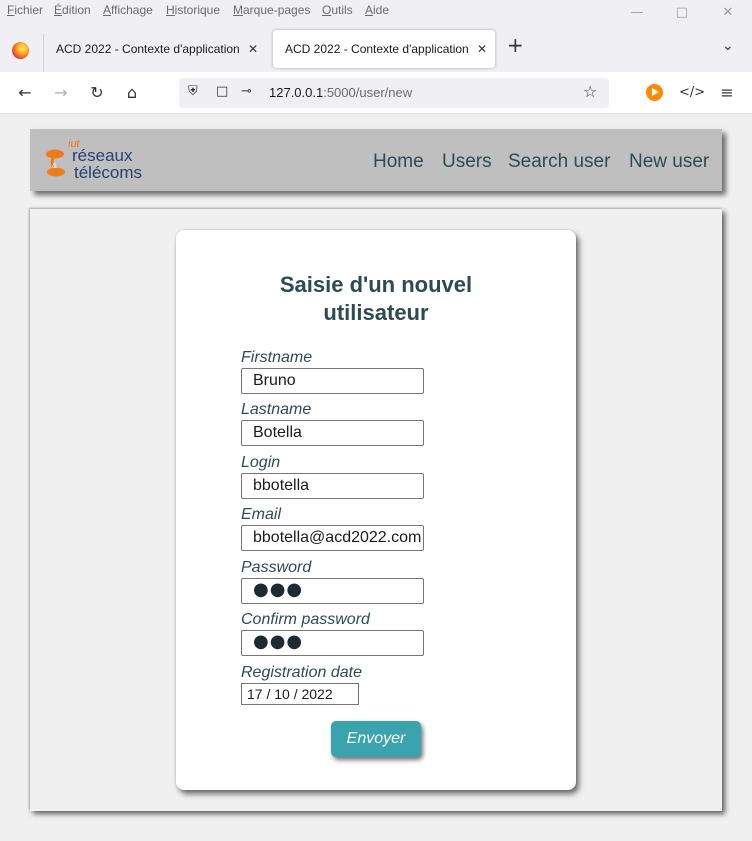 This screenshot has height=841, width=752. What do you see at coordinates (337, 10) in the screenshot?
I see `menu-outils: Outils` at bounding box center [337, 10].